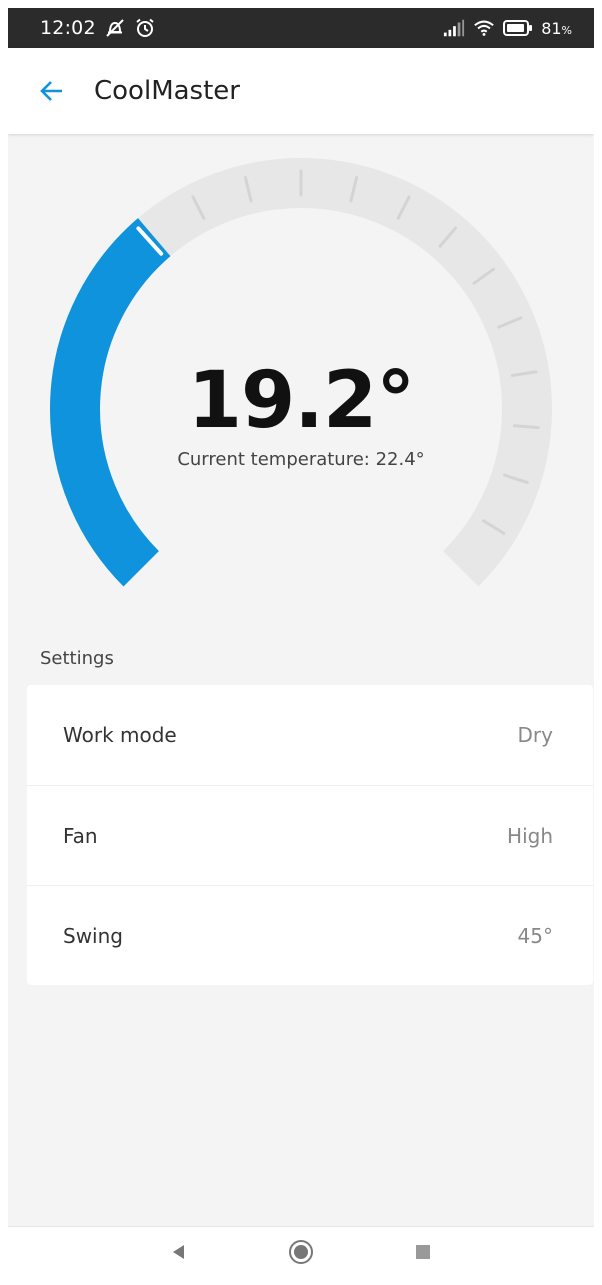 The height and width of the screenshot is (1285, 602). I want to click on setting-swing: Swing 45°, so click(310, 935).